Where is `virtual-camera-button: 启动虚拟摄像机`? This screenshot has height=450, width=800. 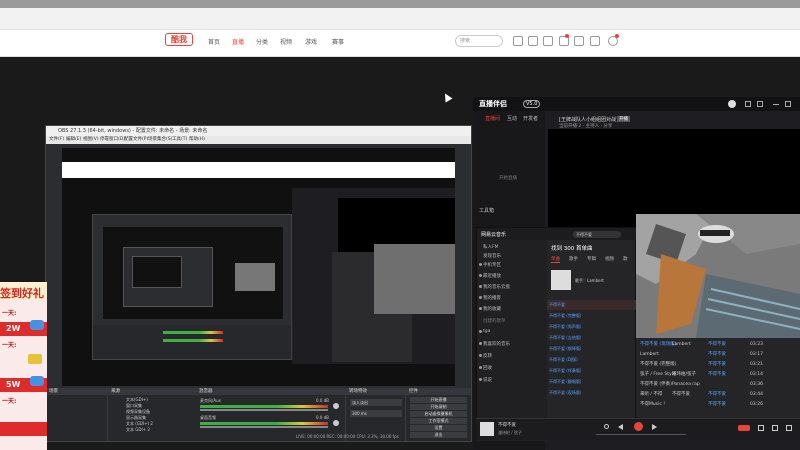
virtual-camera-button: 启动虚拟摄像机 is located at coordinates (438, 414).